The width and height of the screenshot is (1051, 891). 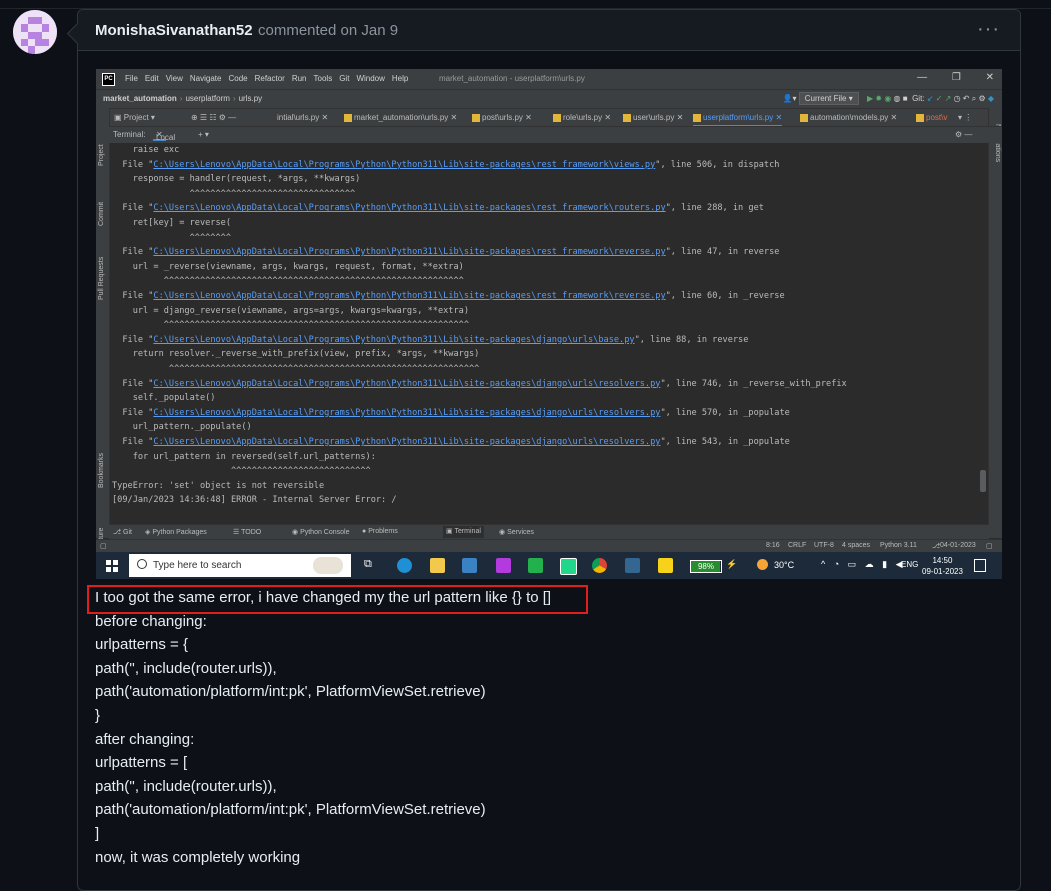 What do you see at coordinates (931, 118) in the screenshot?
I see `tab-post-v: post\v` at bounding box center [931, 118].